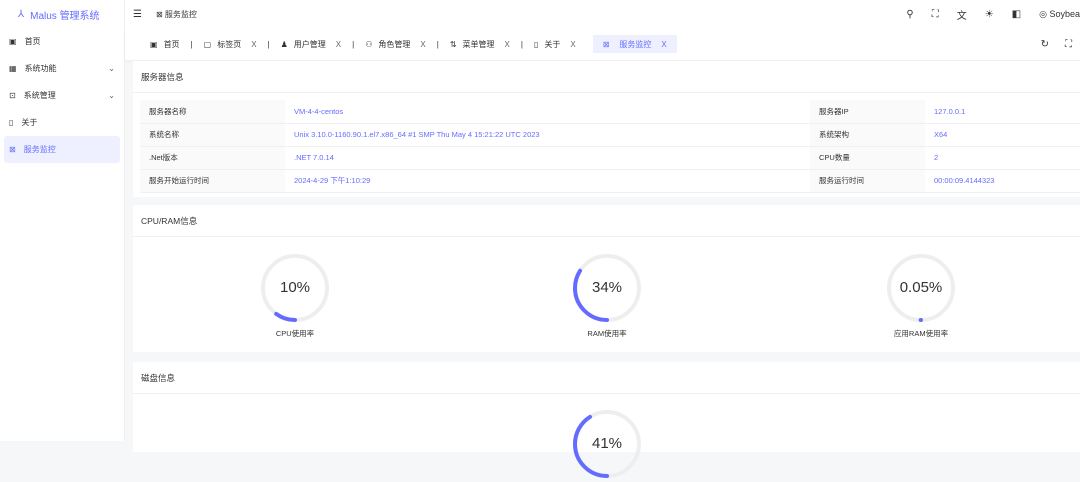 This screenshot has width=1080, height=482. What do you see at coordinates (602, 14) in the screenshot?
I see `header: ☰ ⊠ 服务监控 ⚲ ⛶ 文 ☀ ◧ ◎ Soybea` at bounding box center [602, 14].